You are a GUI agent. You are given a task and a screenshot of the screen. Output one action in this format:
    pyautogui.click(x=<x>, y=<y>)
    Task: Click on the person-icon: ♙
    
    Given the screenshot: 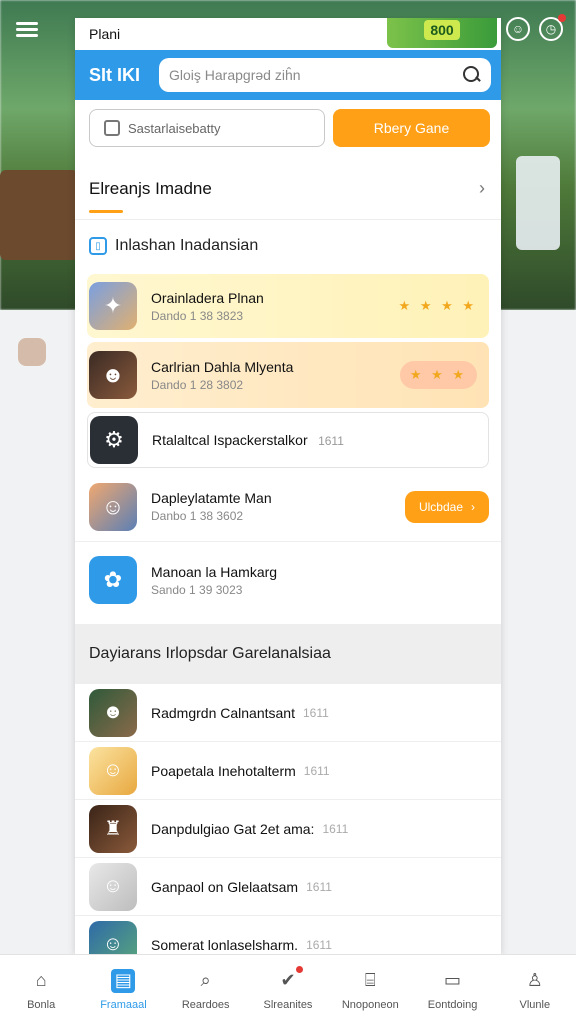 What is the action you would take?
    pyautogui.click(x=534, y=980)
    